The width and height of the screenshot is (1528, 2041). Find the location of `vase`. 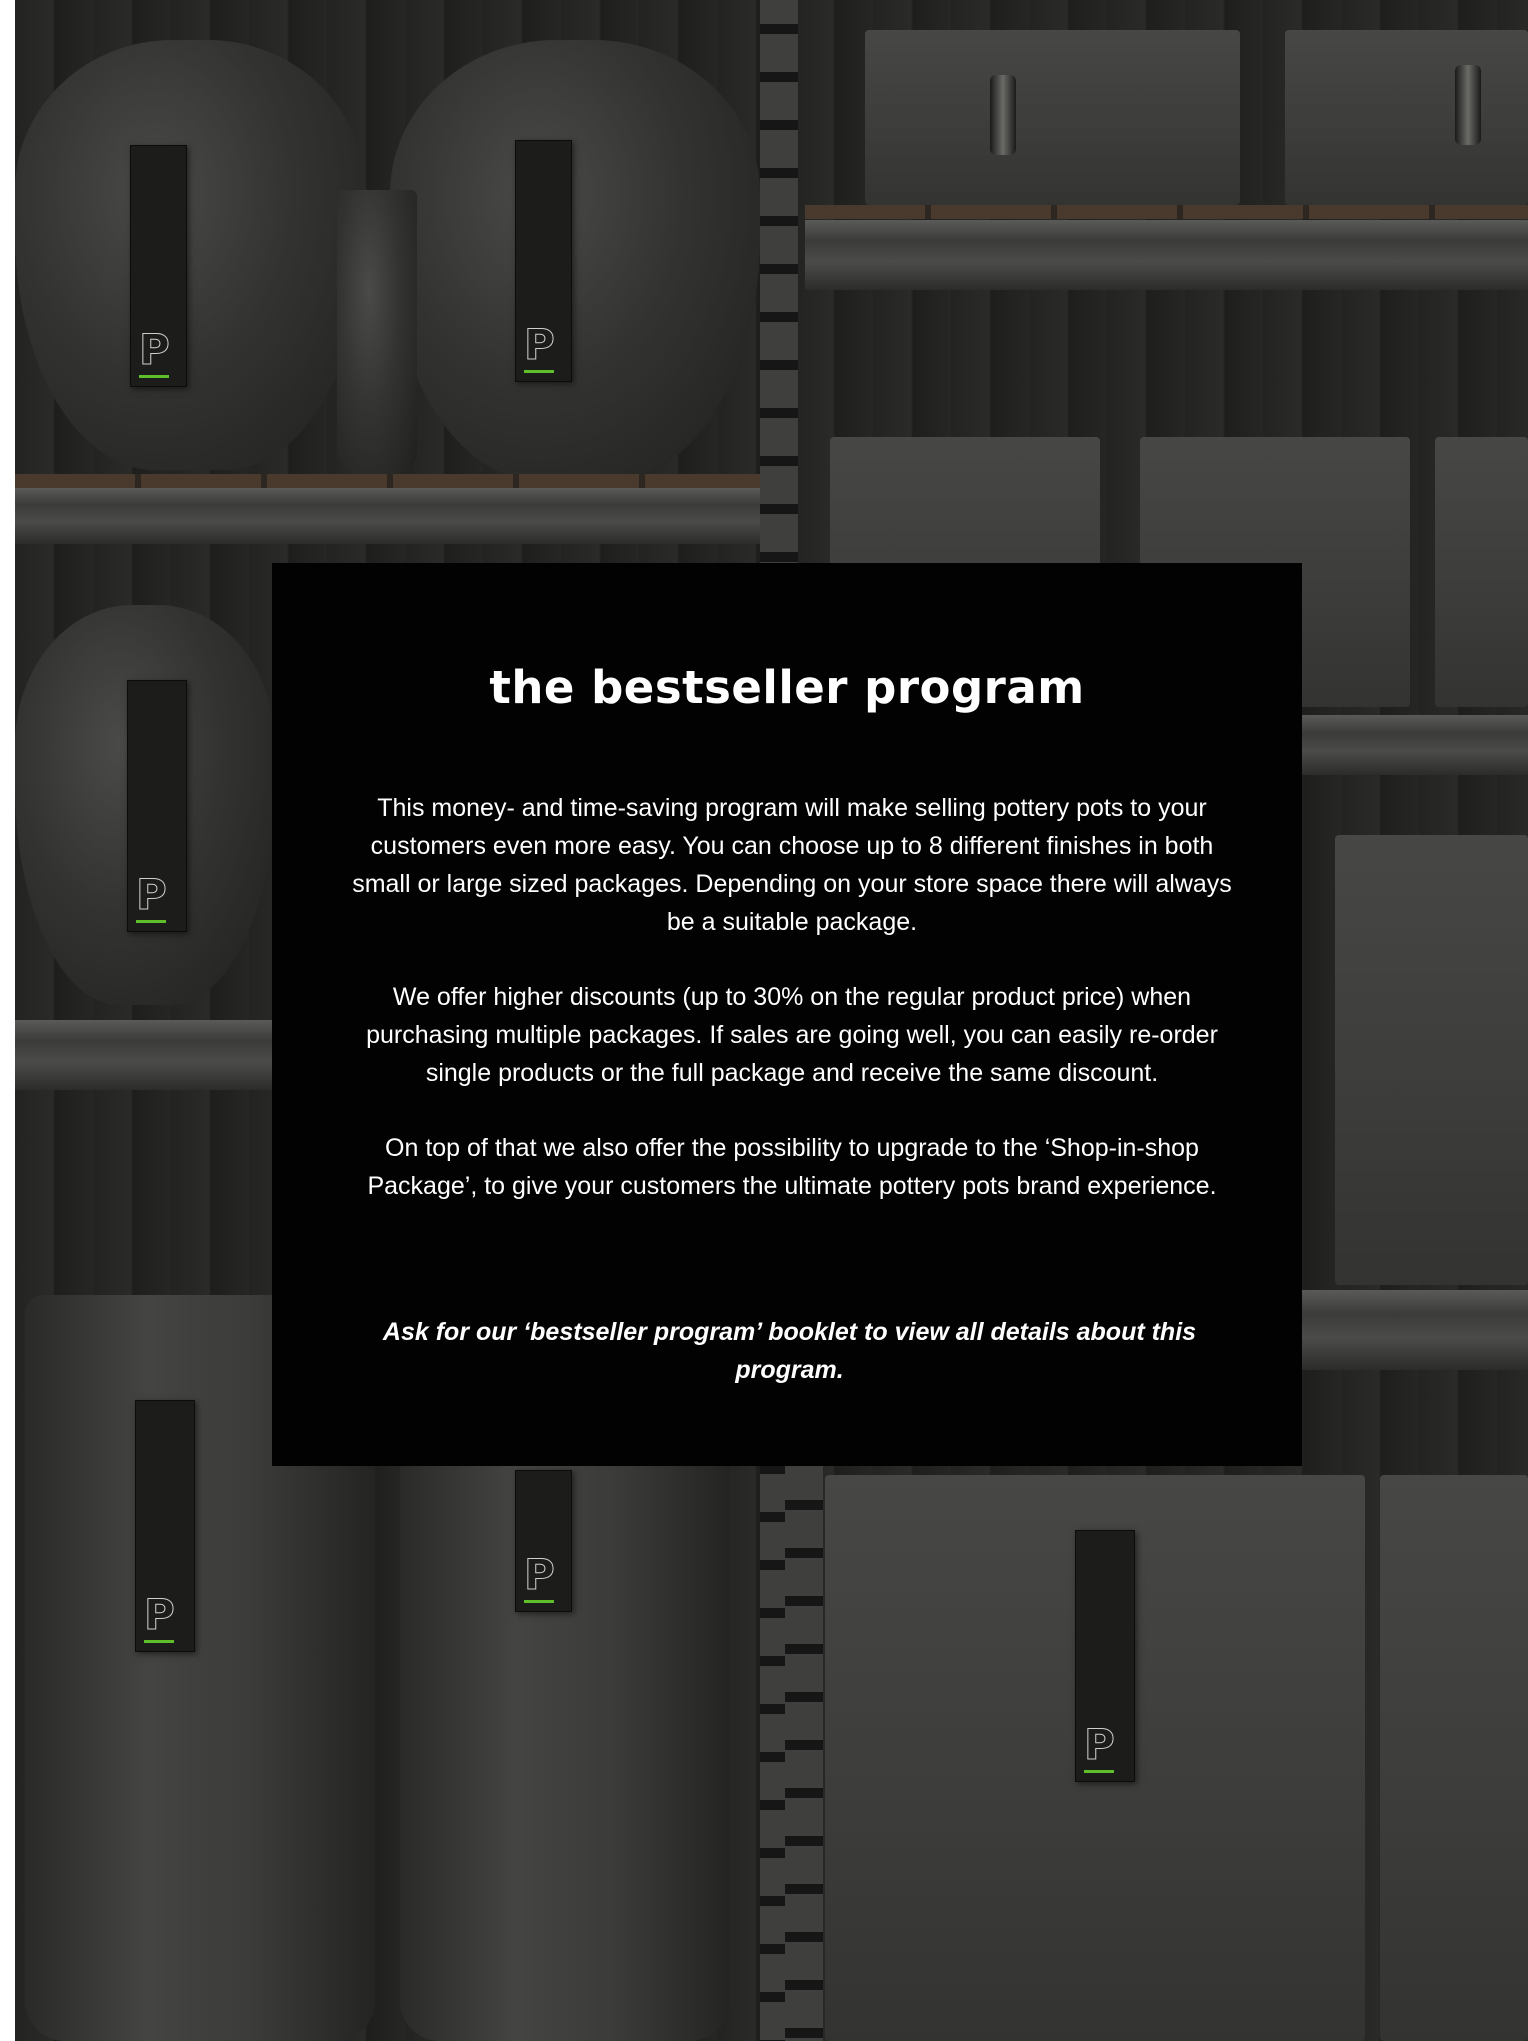

vase is located at coordinates (377, 335).